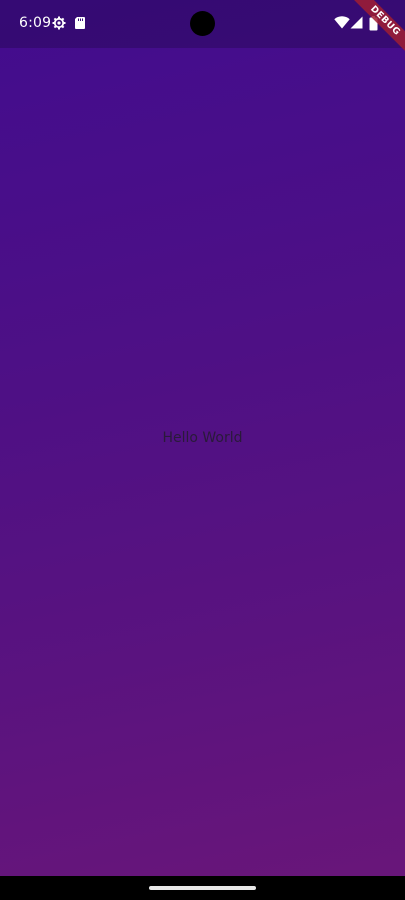 Image resolution: width=405 pixels, height=900 pixels. I want to click on status-bar: 6:09 DEBUG, so click(202, 30).